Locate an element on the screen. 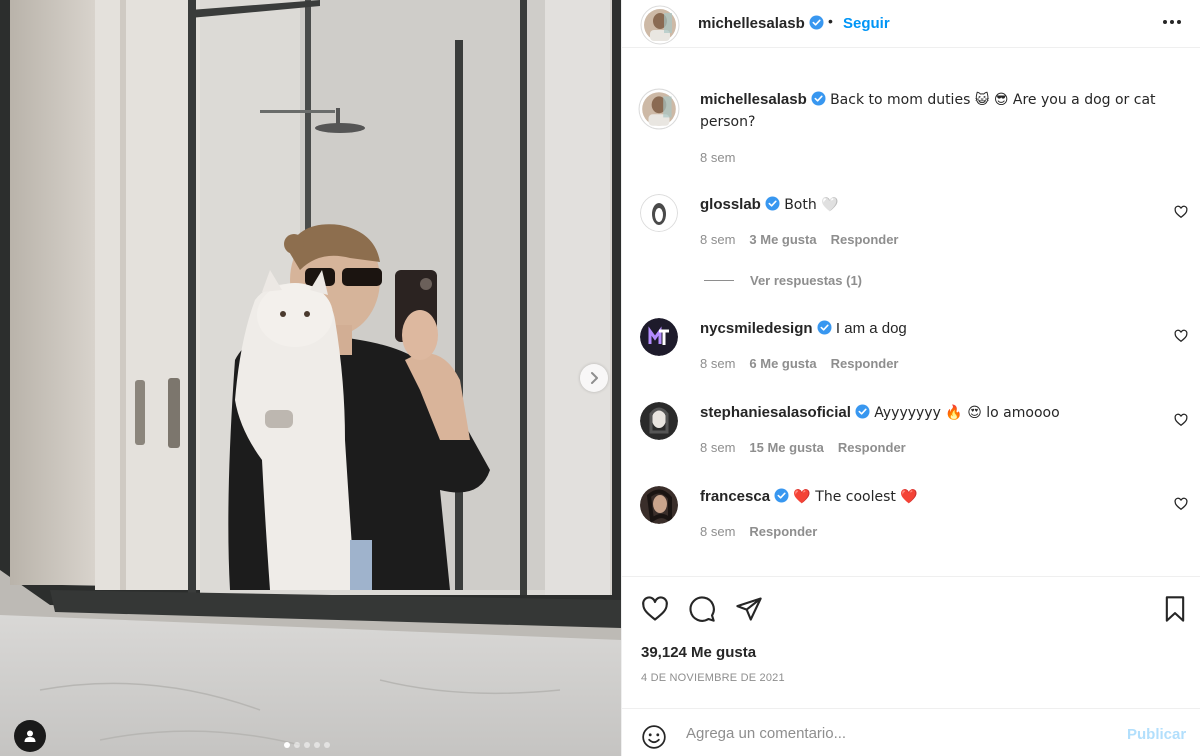  emoji-button is located at coordinates (654, 738).